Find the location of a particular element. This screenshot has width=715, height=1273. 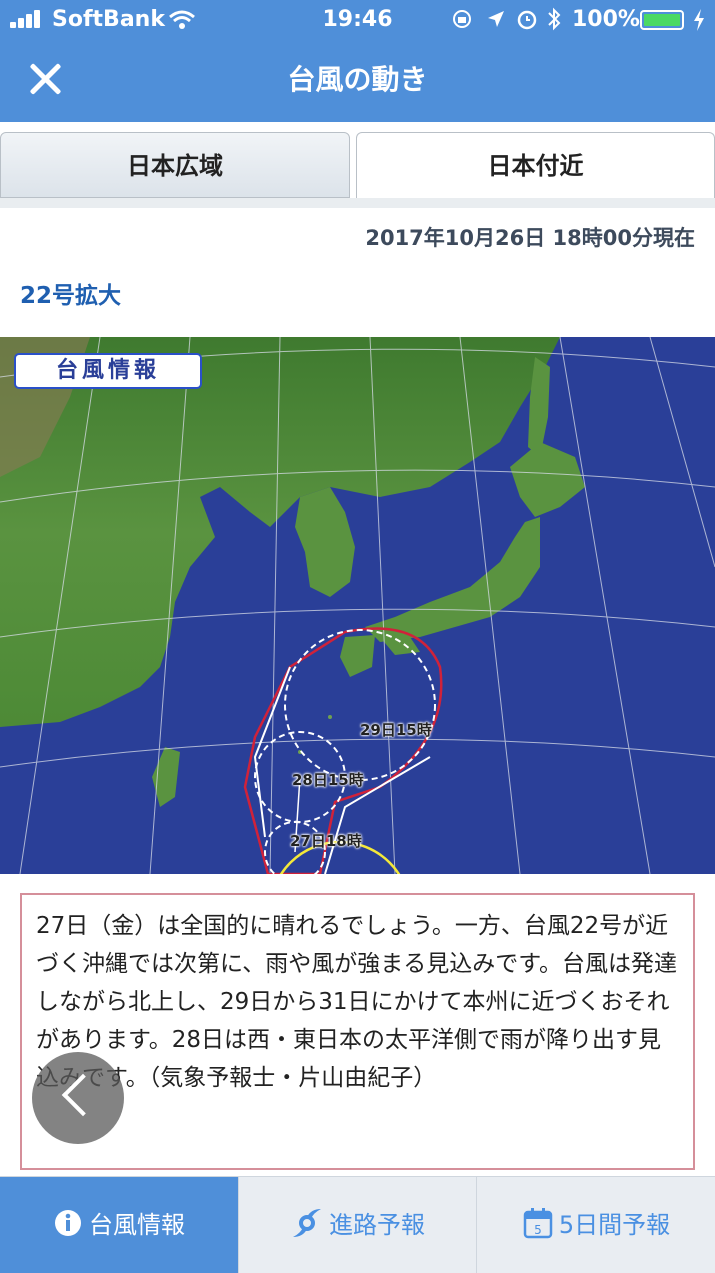

bottom-tab-label: 進路予報 is located at coordinates (377, 1225).